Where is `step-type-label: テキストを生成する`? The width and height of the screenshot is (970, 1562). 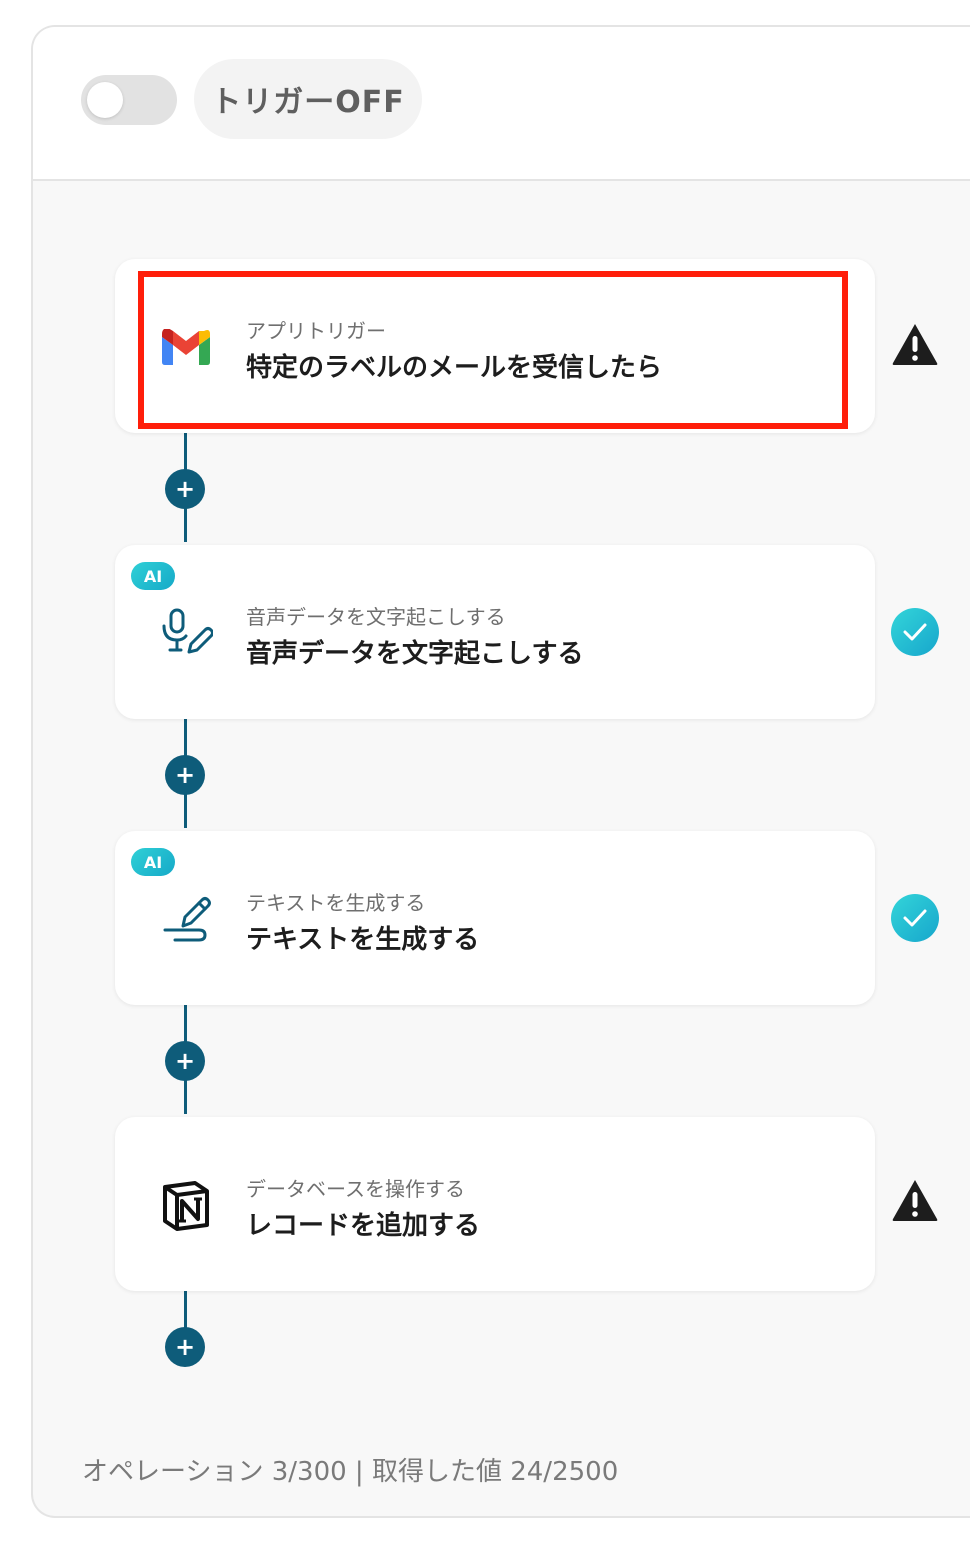
step-type-label: テキストを生成する is located at coordinates (336, 903).